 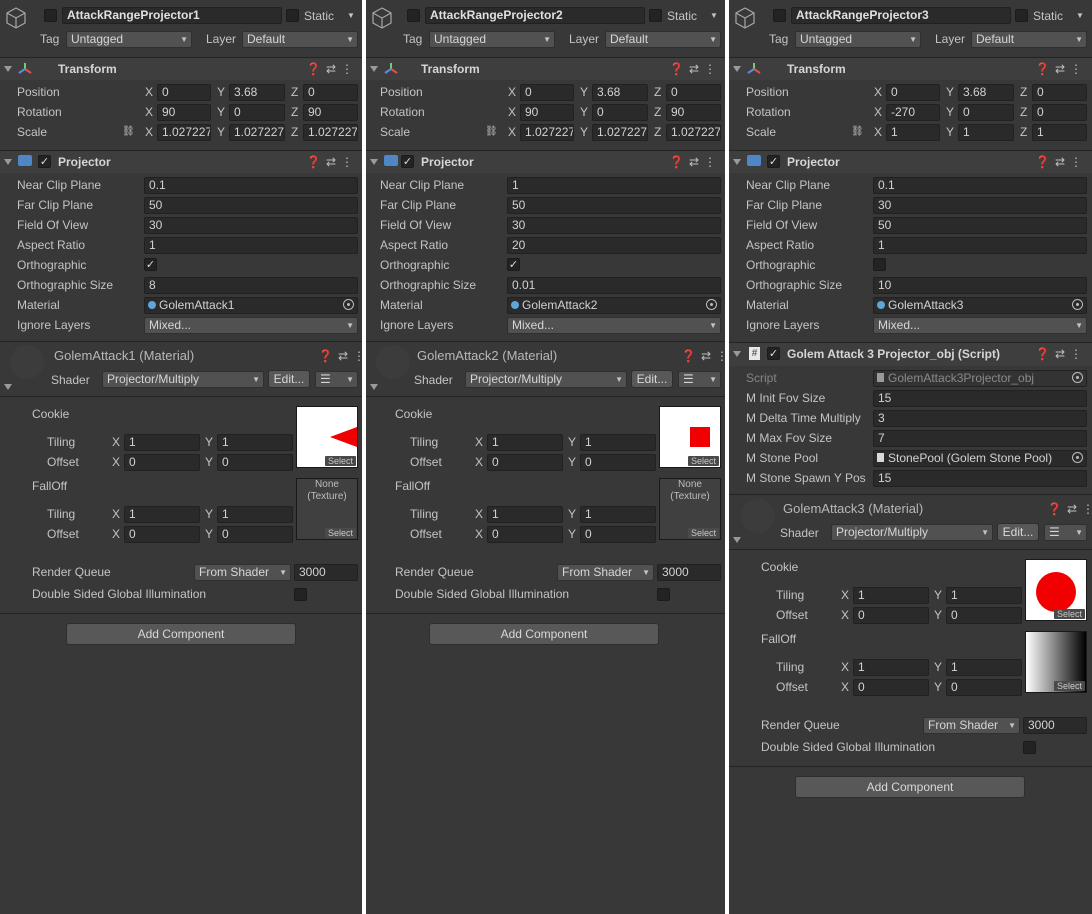 What do you see at coordinates (172, 15) in the screenshot?
I see `gameobject-name-field: AttackRangeProjector1` at bounding box center [172, 15].